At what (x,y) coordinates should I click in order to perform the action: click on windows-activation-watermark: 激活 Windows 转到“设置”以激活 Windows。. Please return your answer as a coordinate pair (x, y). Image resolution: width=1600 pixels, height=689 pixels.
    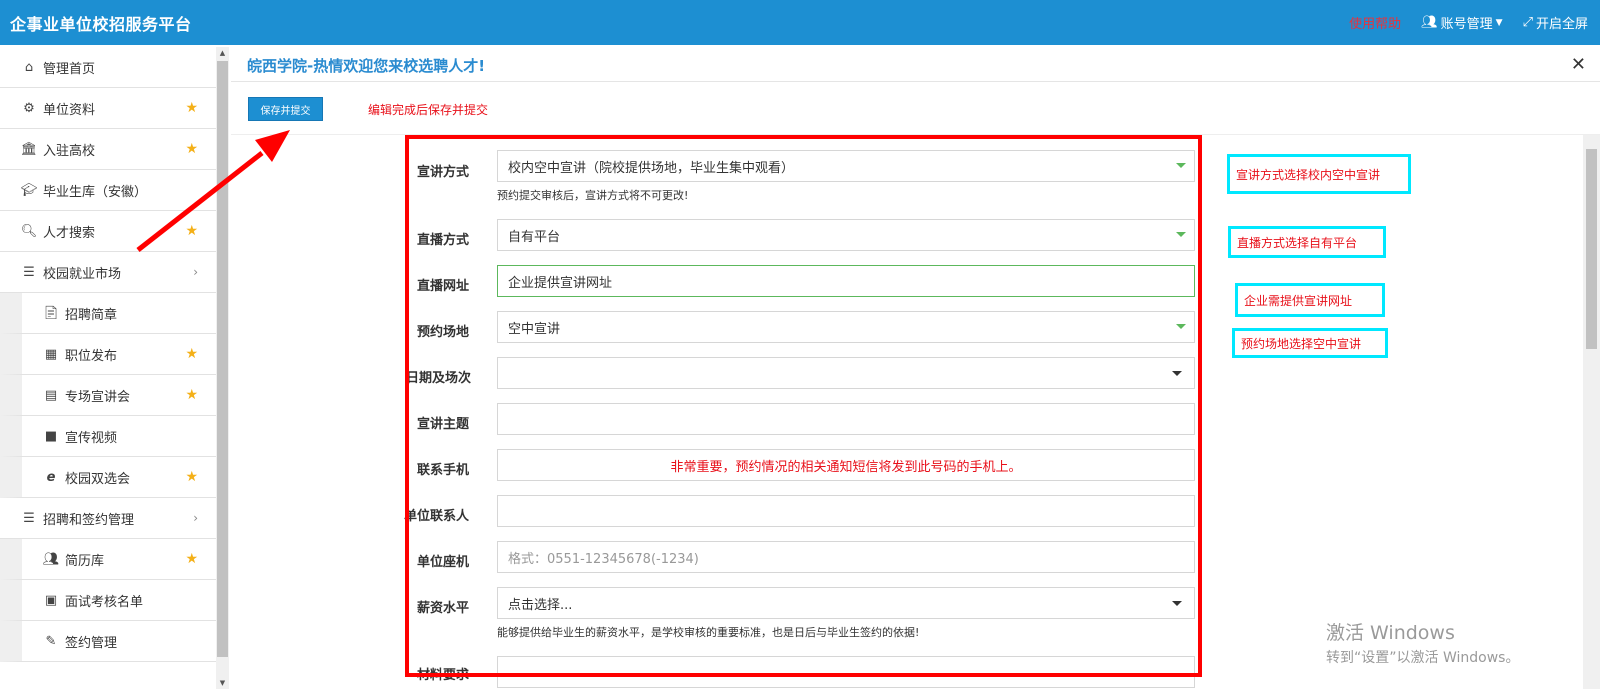
    Looking at the image, I should click on (1422, 642).